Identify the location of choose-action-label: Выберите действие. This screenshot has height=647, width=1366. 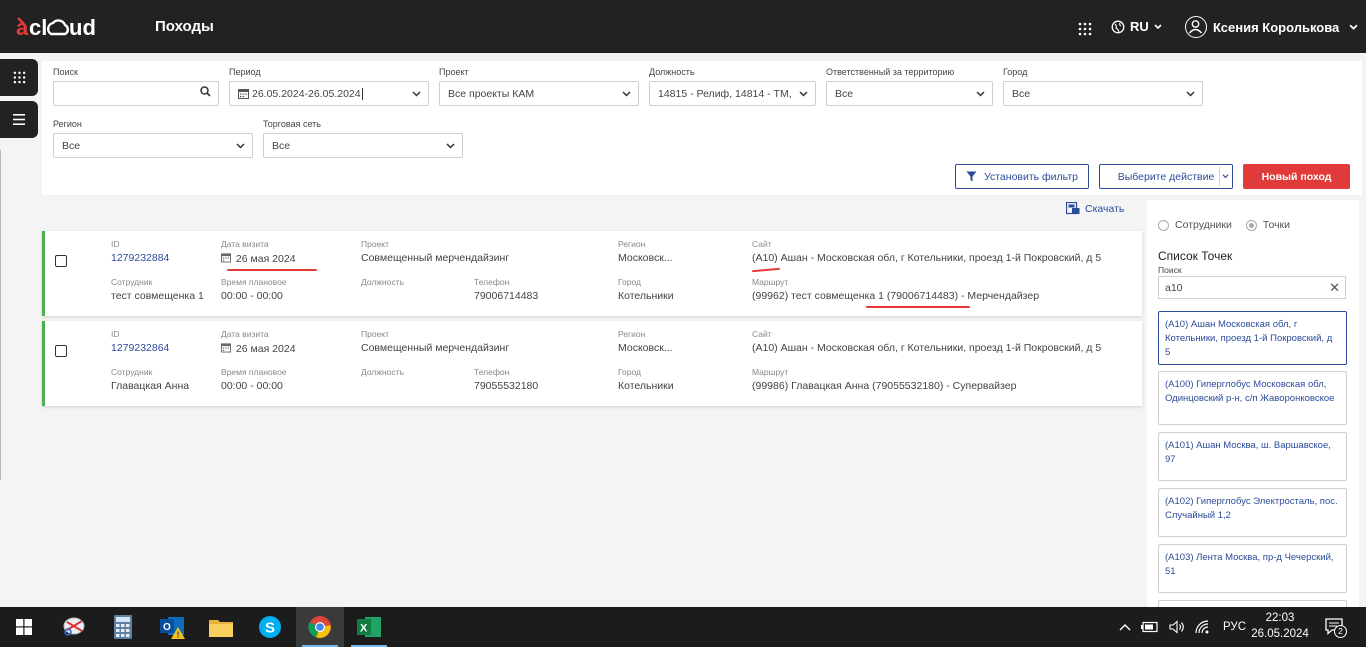
(1166, 176).